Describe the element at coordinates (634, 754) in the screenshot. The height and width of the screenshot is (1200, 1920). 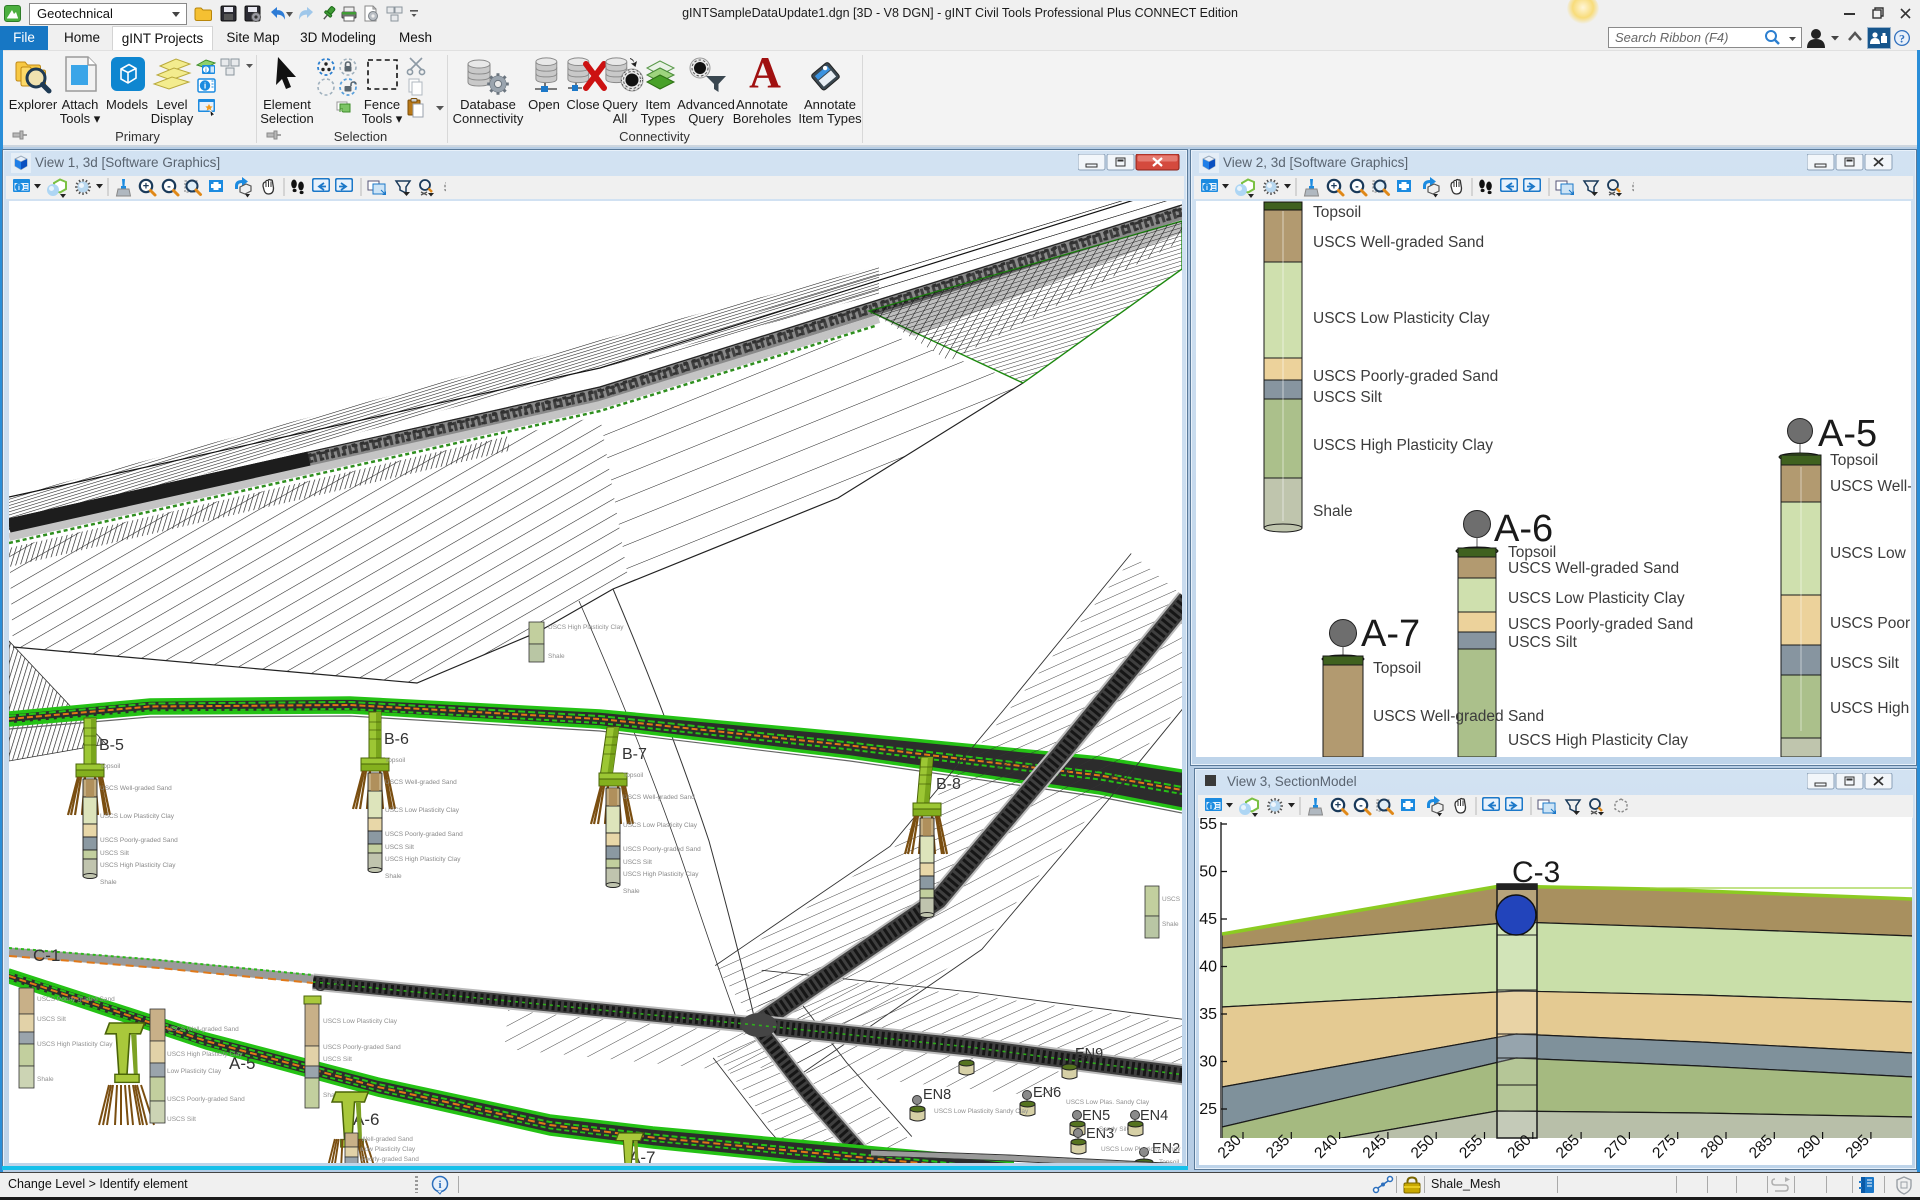
I see `svg-text: B-7` at that location.